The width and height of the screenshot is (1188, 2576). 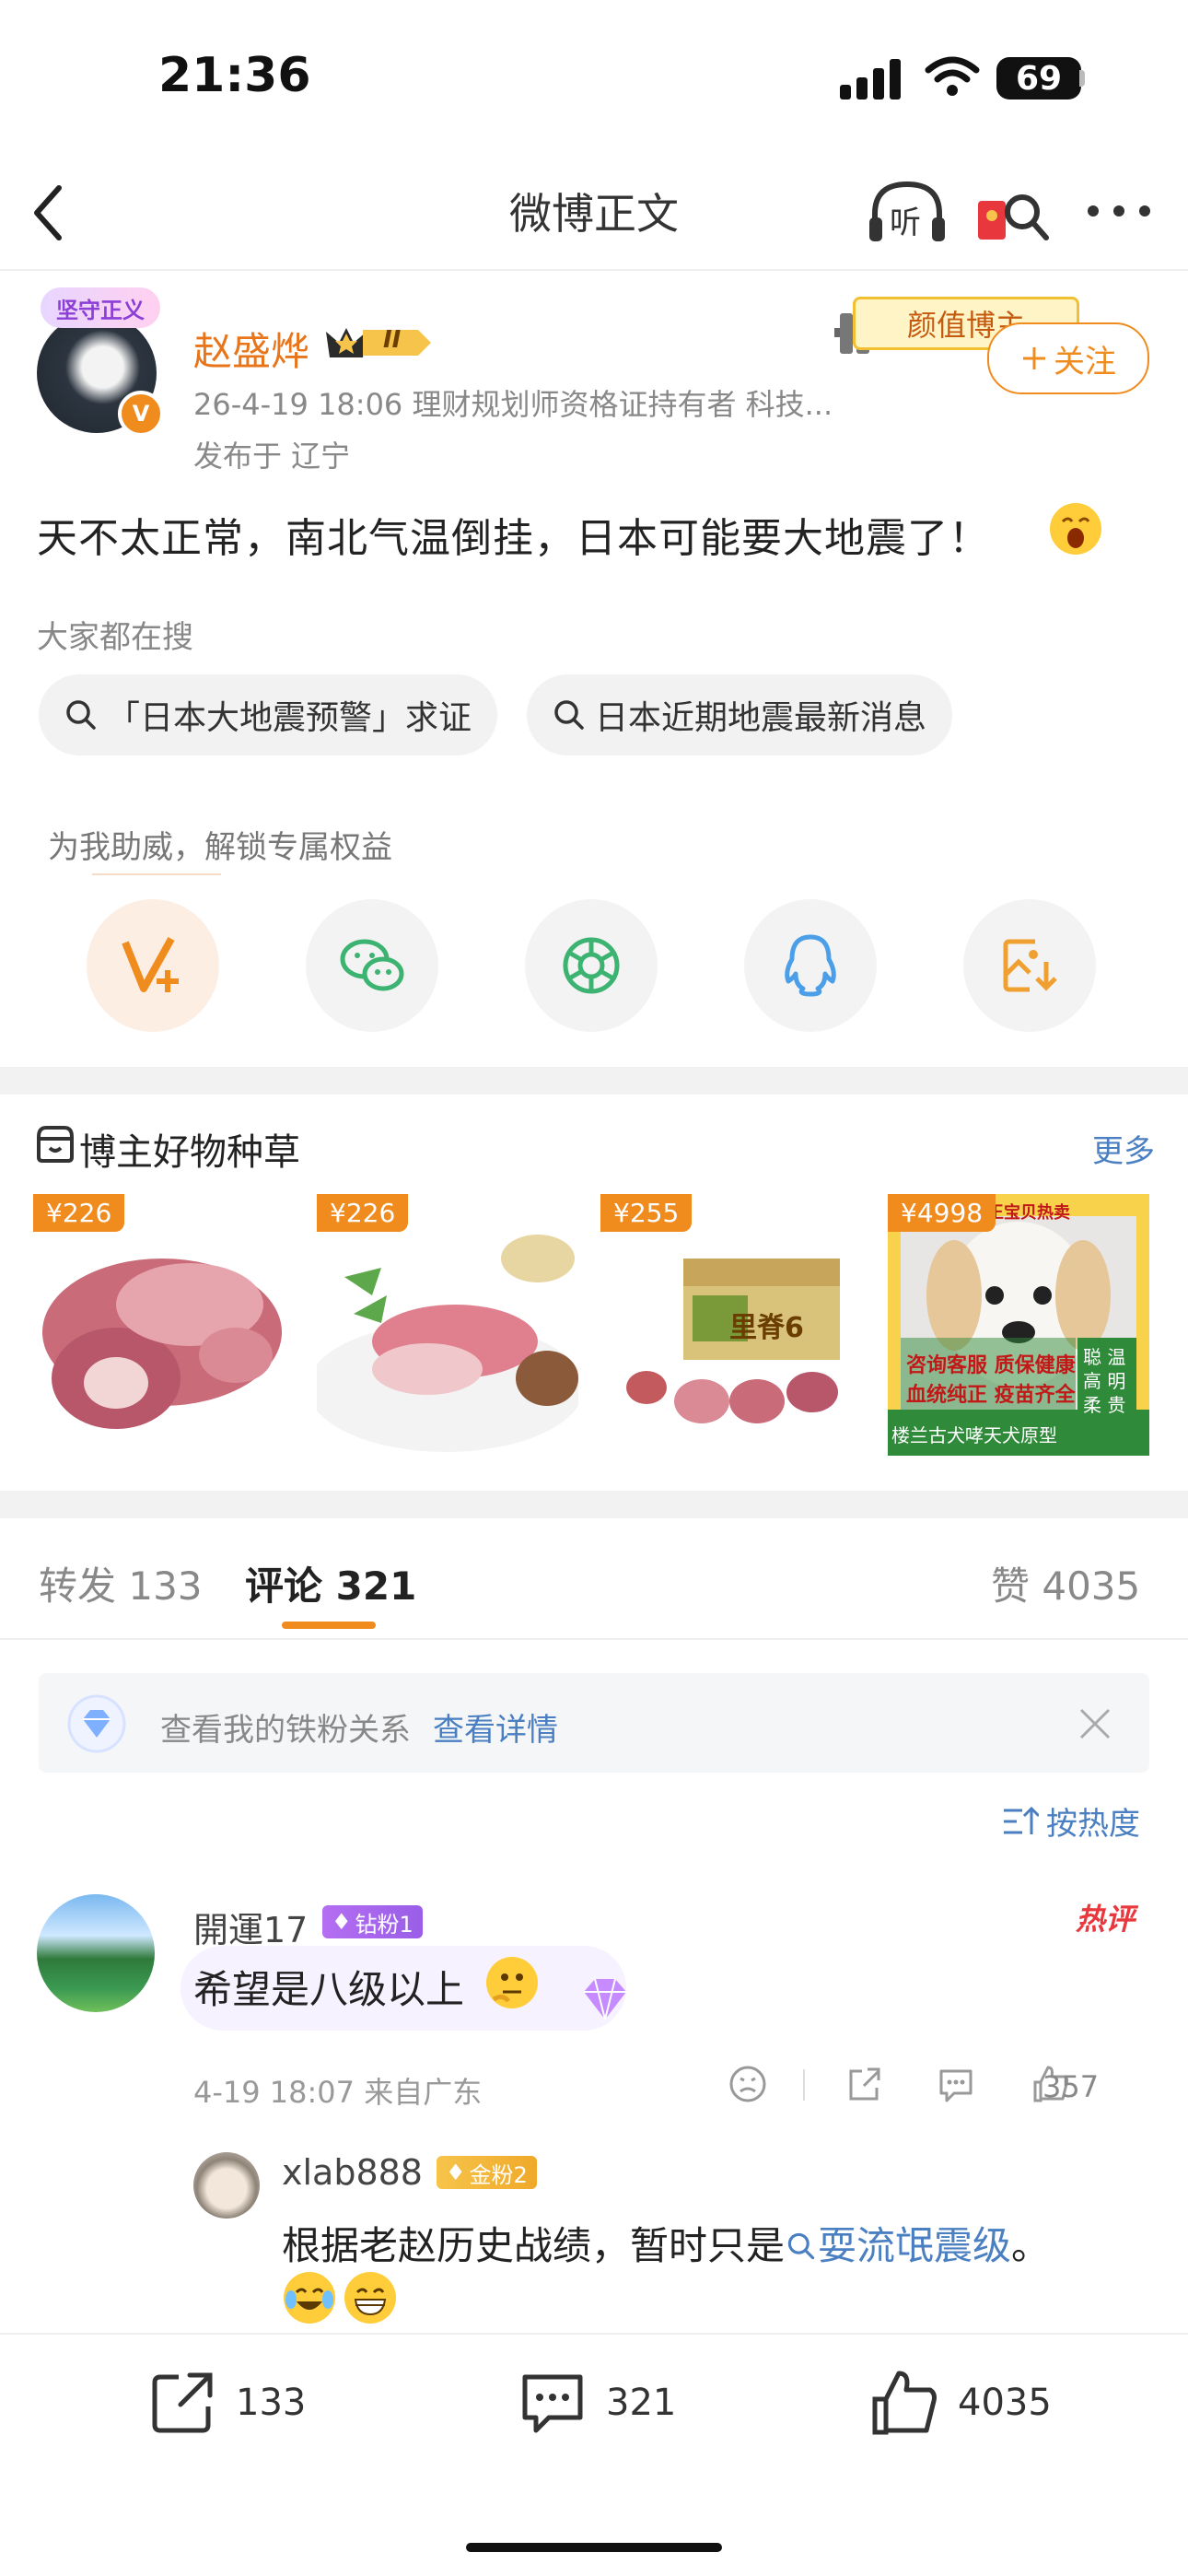 I want to click on reply-text: 根据老赵历史战绩，暂时只是 耍流氓震级。, so click(x=666, y=2243).